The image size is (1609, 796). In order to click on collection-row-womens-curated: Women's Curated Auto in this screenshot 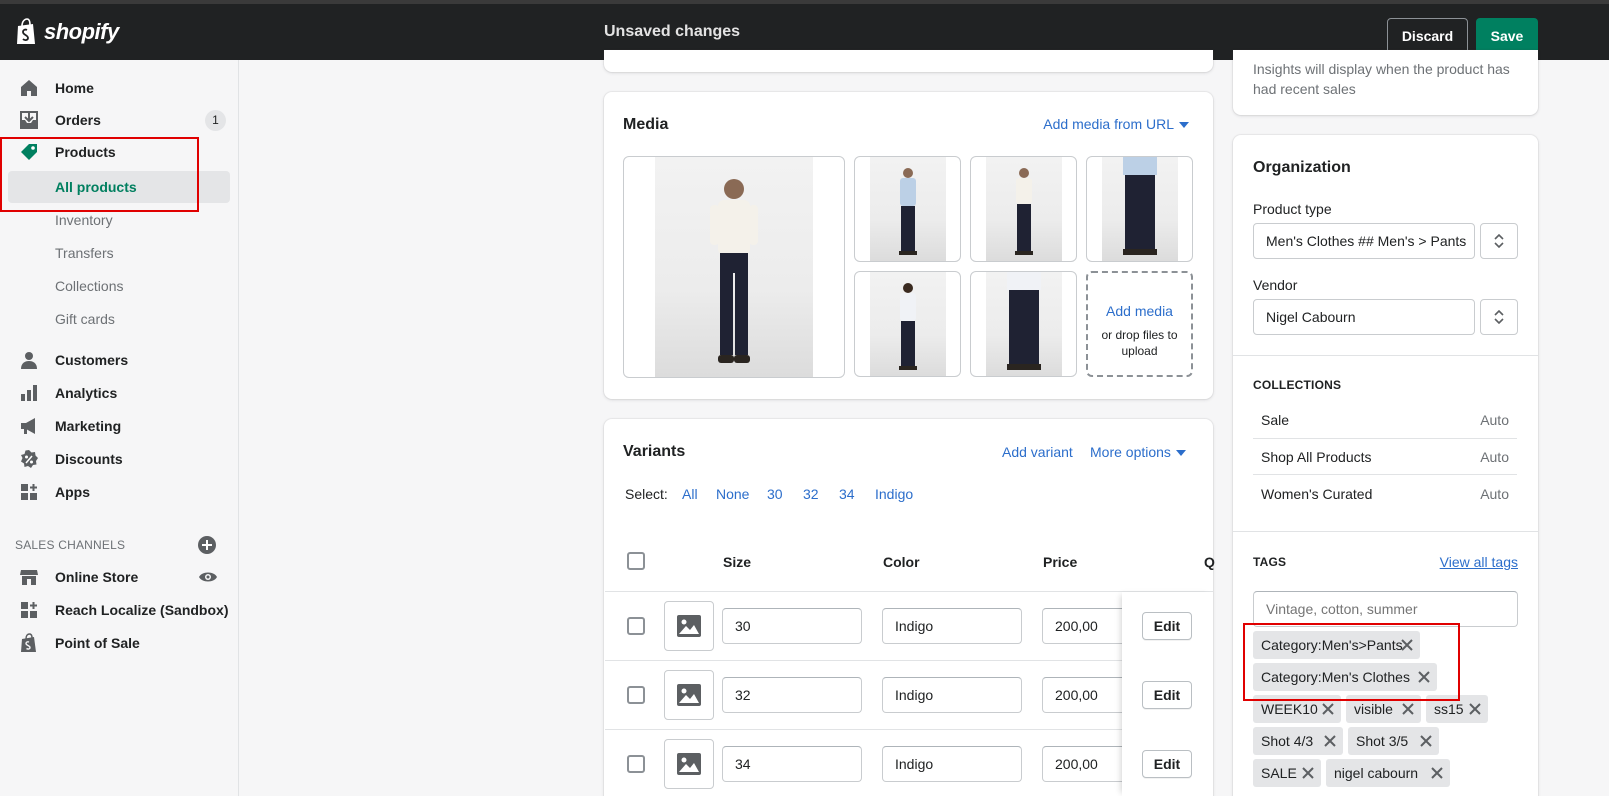, I will do `click(1385, 494)`.